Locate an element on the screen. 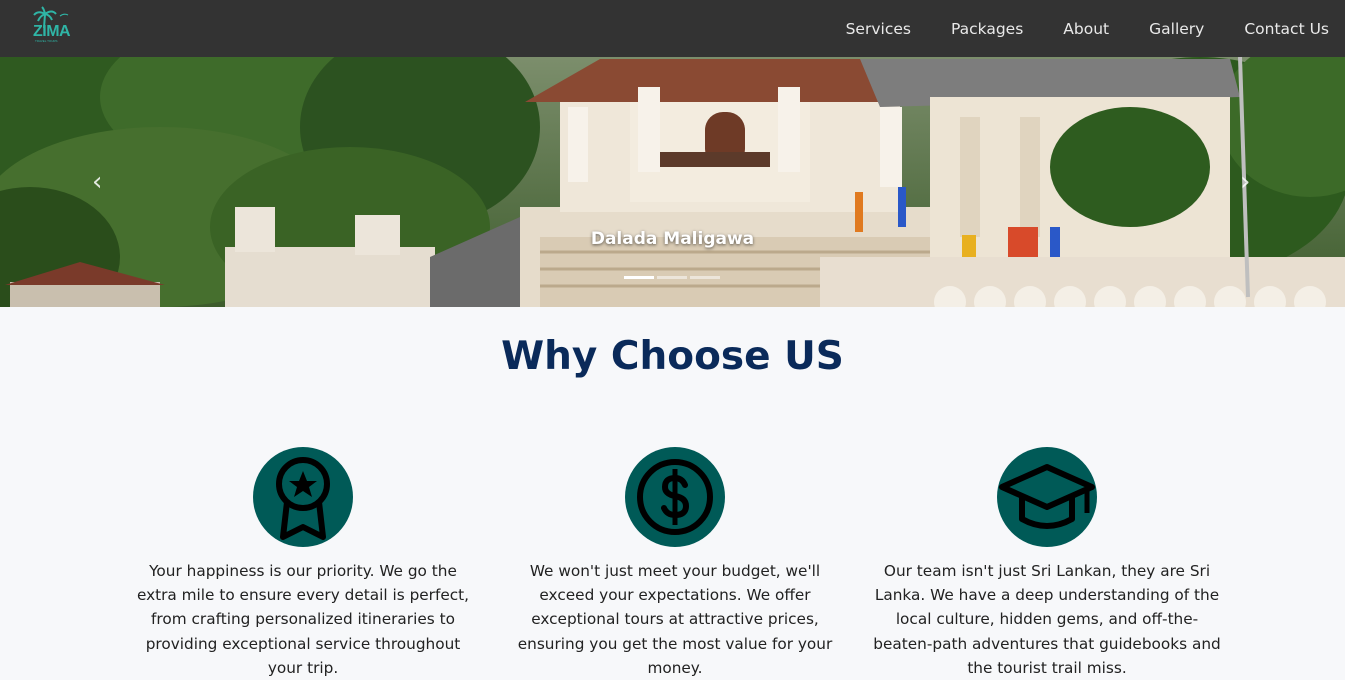 This screenshot has width=1345, height=680. carousel-prev-button: ‹ is located at coordinates (97, 182).